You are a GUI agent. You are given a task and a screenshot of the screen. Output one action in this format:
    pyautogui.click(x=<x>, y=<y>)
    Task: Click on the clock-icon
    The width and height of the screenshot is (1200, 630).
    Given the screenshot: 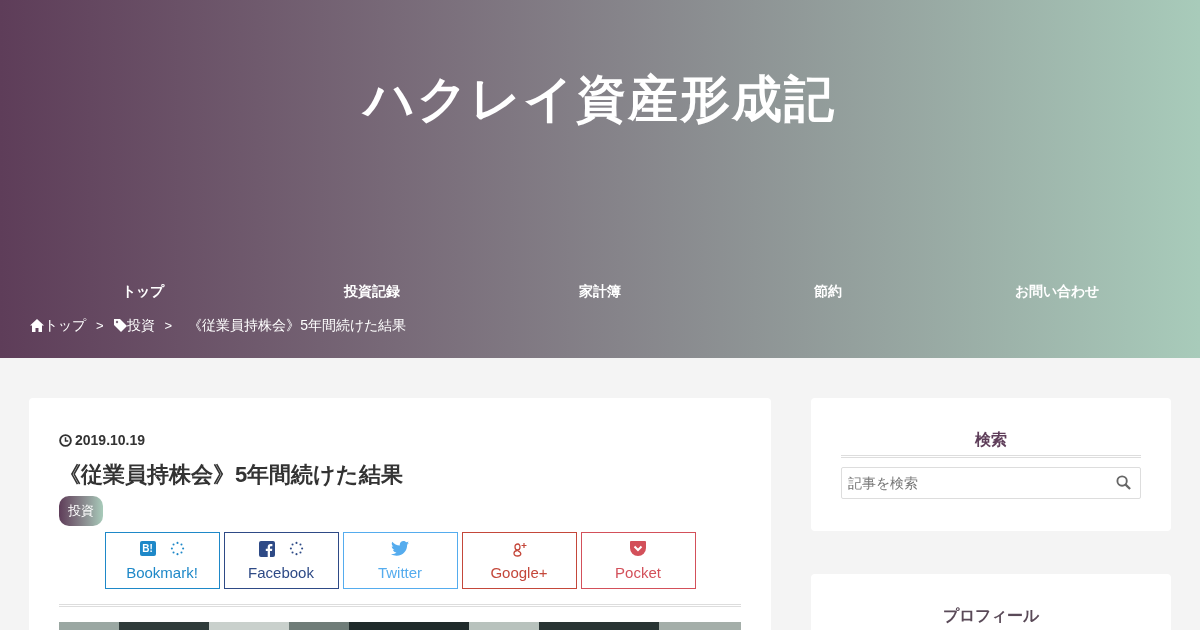 What is the action you would take?
    pyautogui.click(x=65, y=440)
    